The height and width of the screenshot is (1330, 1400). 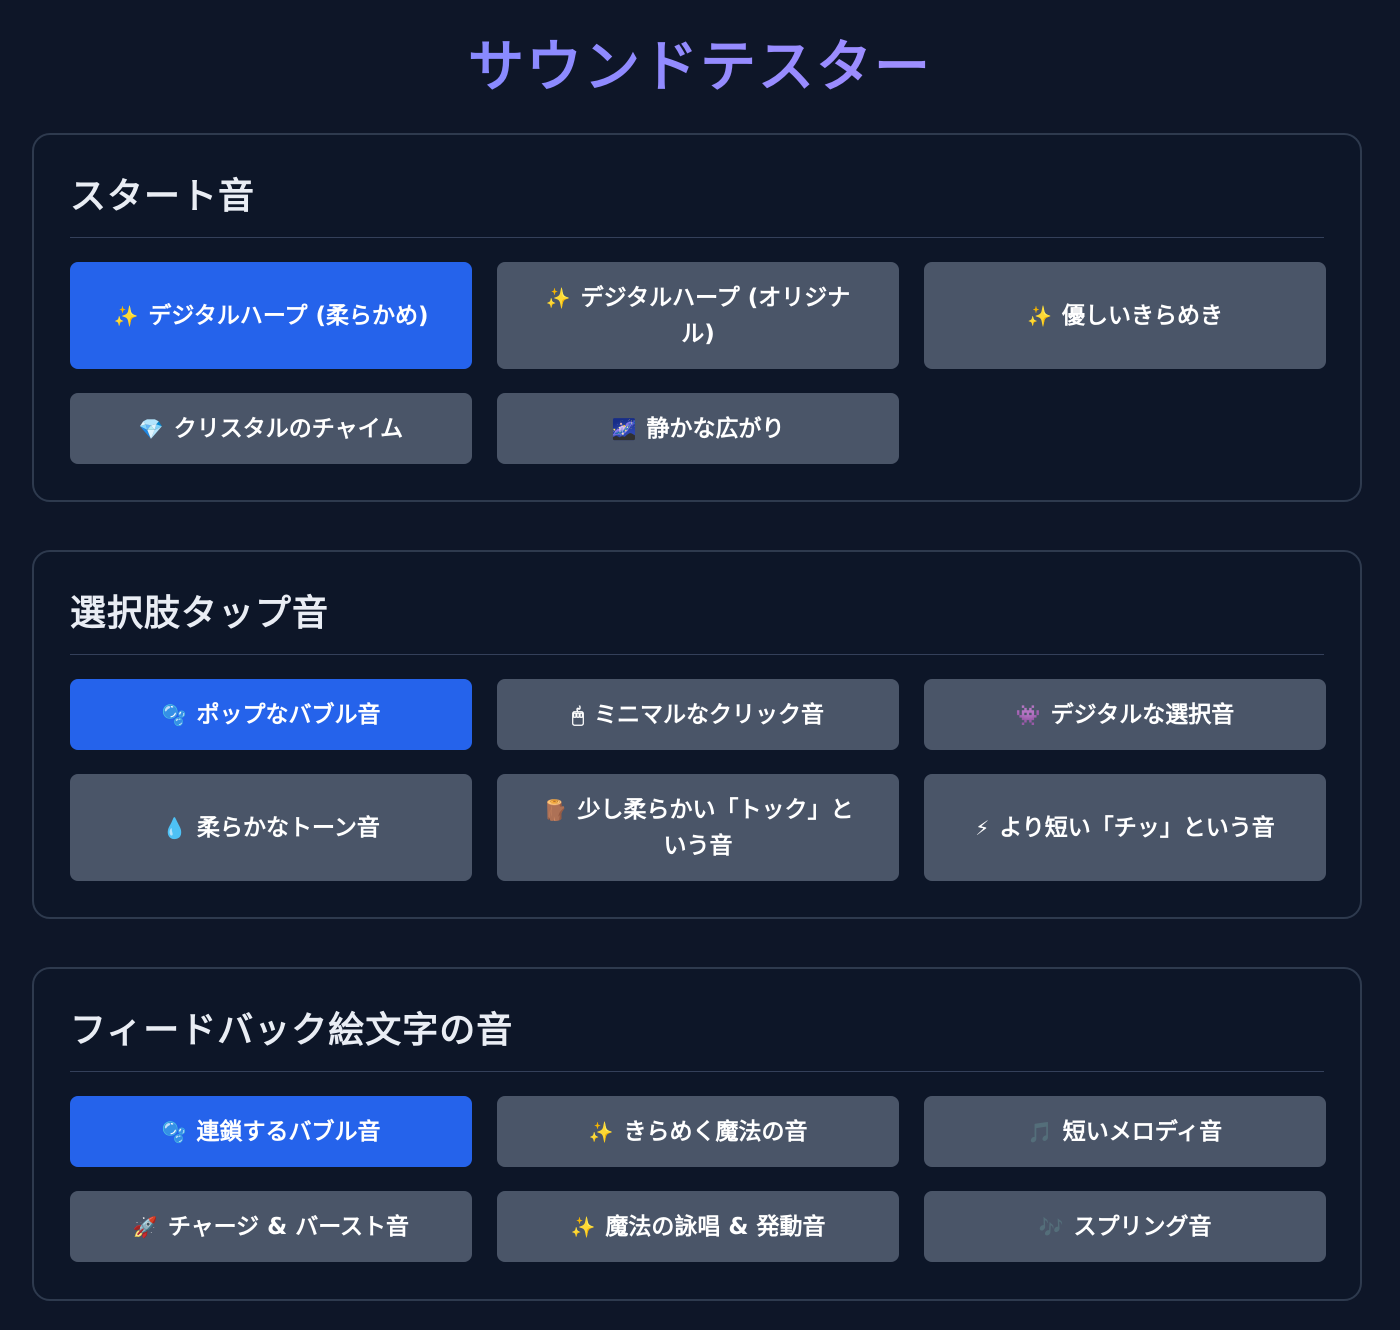 I want to click on sound-button-sparkle-magic: ✨ きらめく魔法の音, so click(x=698, y=1131).